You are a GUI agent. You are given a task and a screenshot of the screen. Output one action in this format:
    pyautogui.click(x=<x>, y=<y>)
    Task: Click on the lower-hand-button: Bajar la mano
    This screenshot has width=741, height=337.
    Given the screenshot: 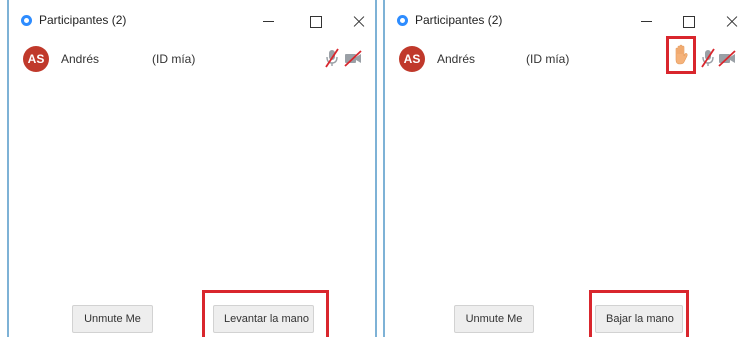 What is the action you would take?
    pyautogui.click(x=639, y=319)
    